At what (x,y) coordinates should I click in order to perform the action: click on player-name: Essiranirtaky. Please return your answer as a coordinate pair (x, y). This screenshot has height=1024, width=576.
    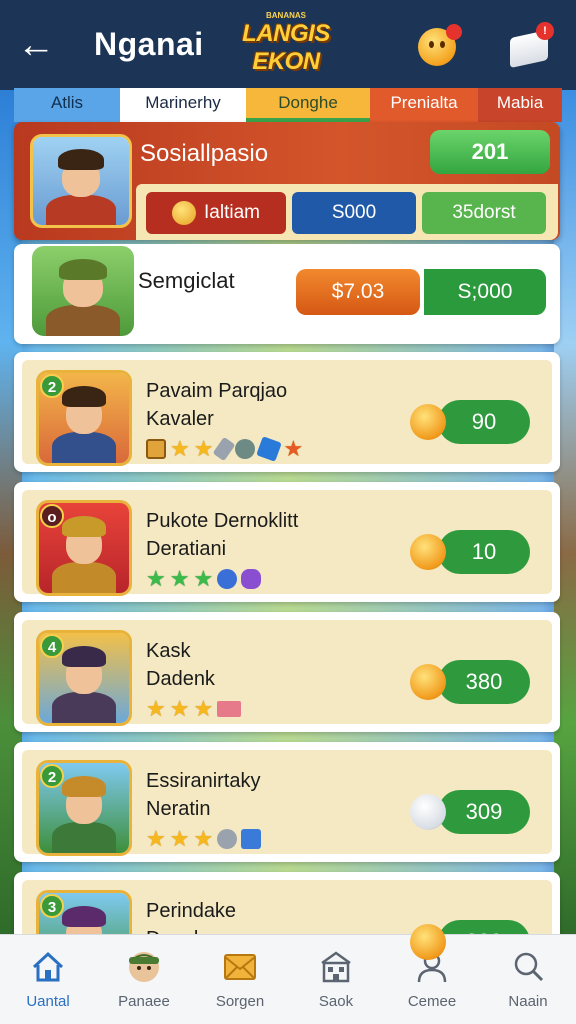
    Looking at the image, I should click on (203, 781).